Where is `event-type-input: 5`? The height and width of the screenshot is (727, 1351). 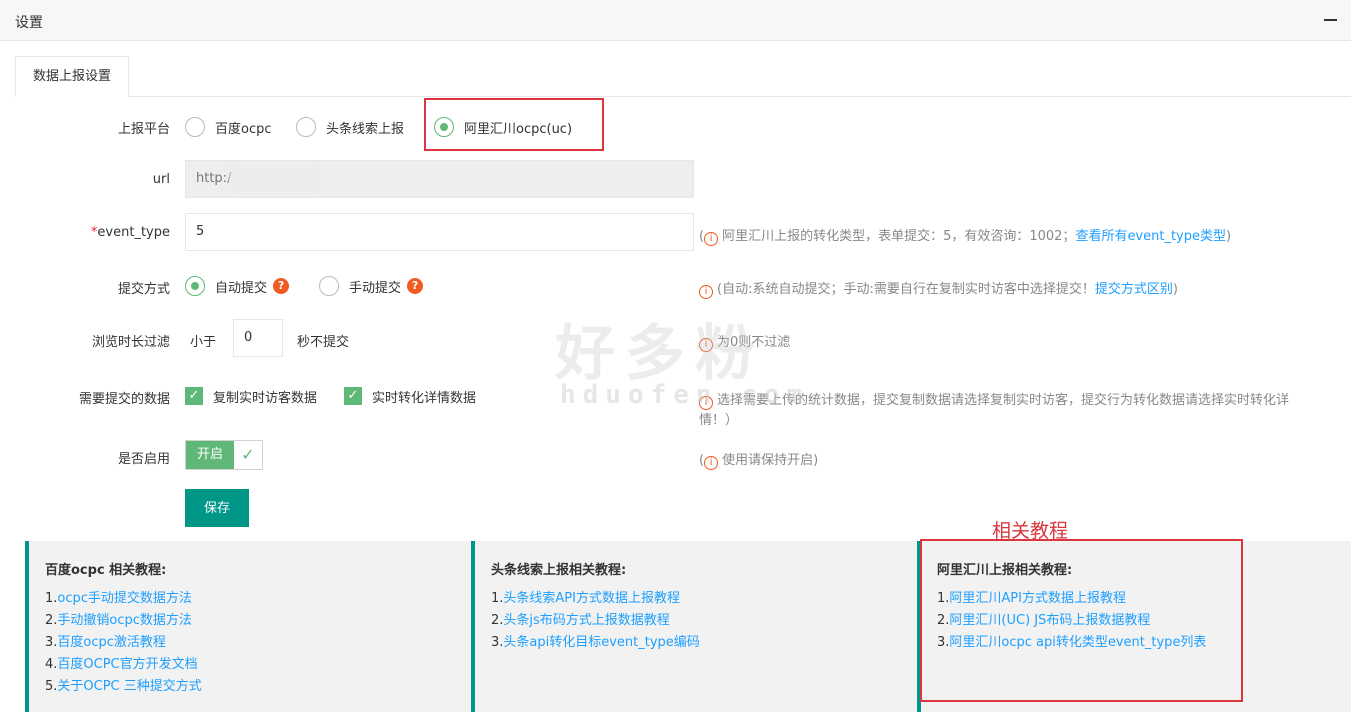 event-type-input: 5 is located at coordinates (439, 232).